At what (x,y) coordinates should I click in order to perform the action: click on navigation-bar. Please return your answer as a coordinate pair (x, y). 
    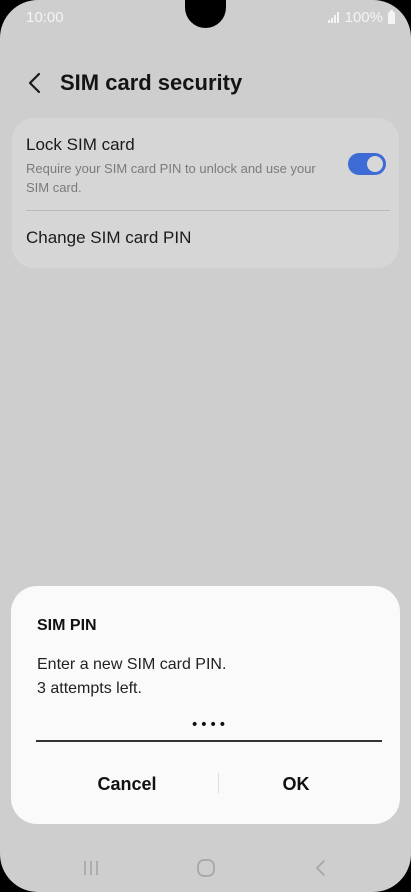
    Looking at the image, I should click on (205, 869).